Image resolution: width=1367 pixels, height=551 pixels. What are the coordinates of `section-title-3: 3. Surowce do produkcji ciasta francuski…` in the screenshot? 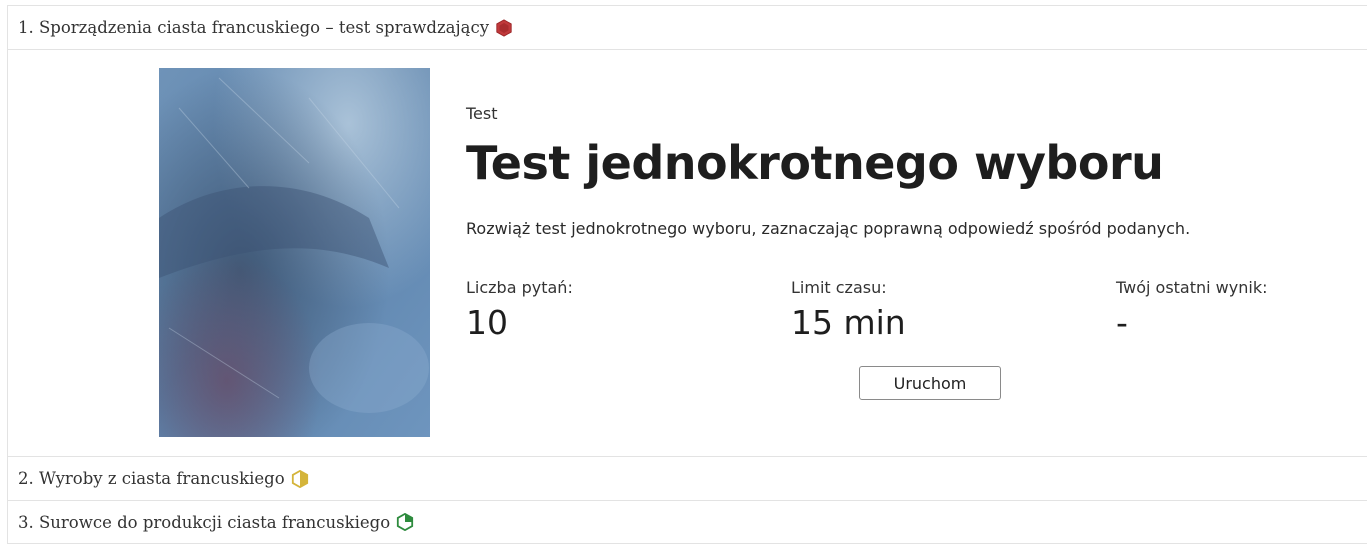 It's located at (204, 522).